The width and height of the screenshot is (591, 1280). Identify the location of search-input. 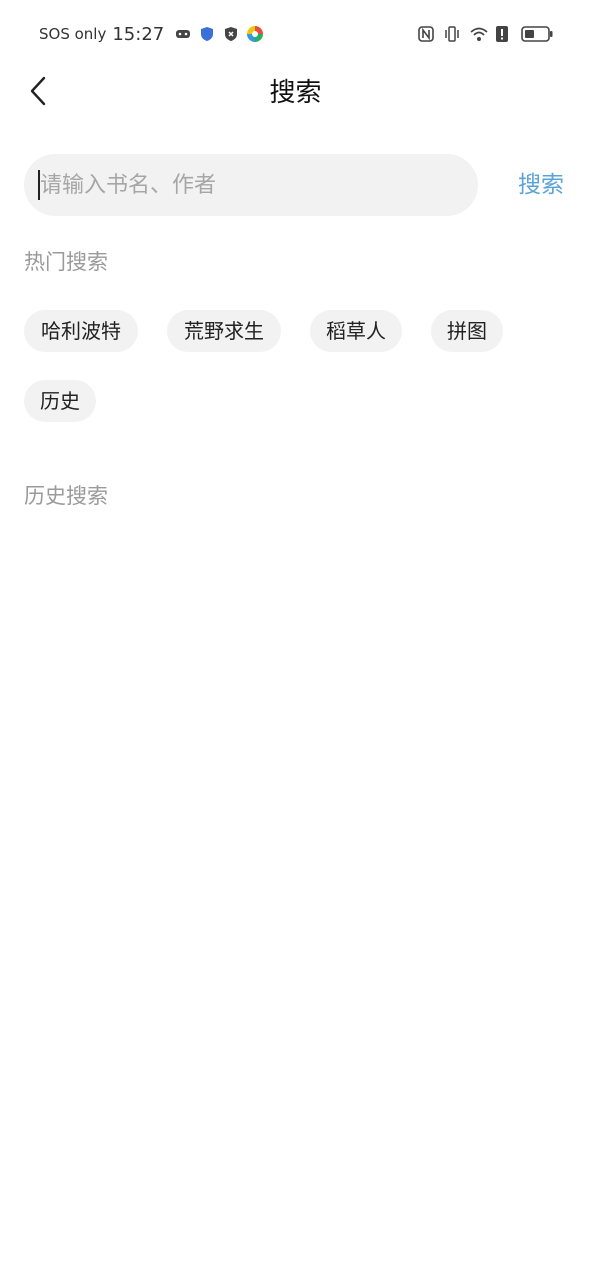
(249, 185).